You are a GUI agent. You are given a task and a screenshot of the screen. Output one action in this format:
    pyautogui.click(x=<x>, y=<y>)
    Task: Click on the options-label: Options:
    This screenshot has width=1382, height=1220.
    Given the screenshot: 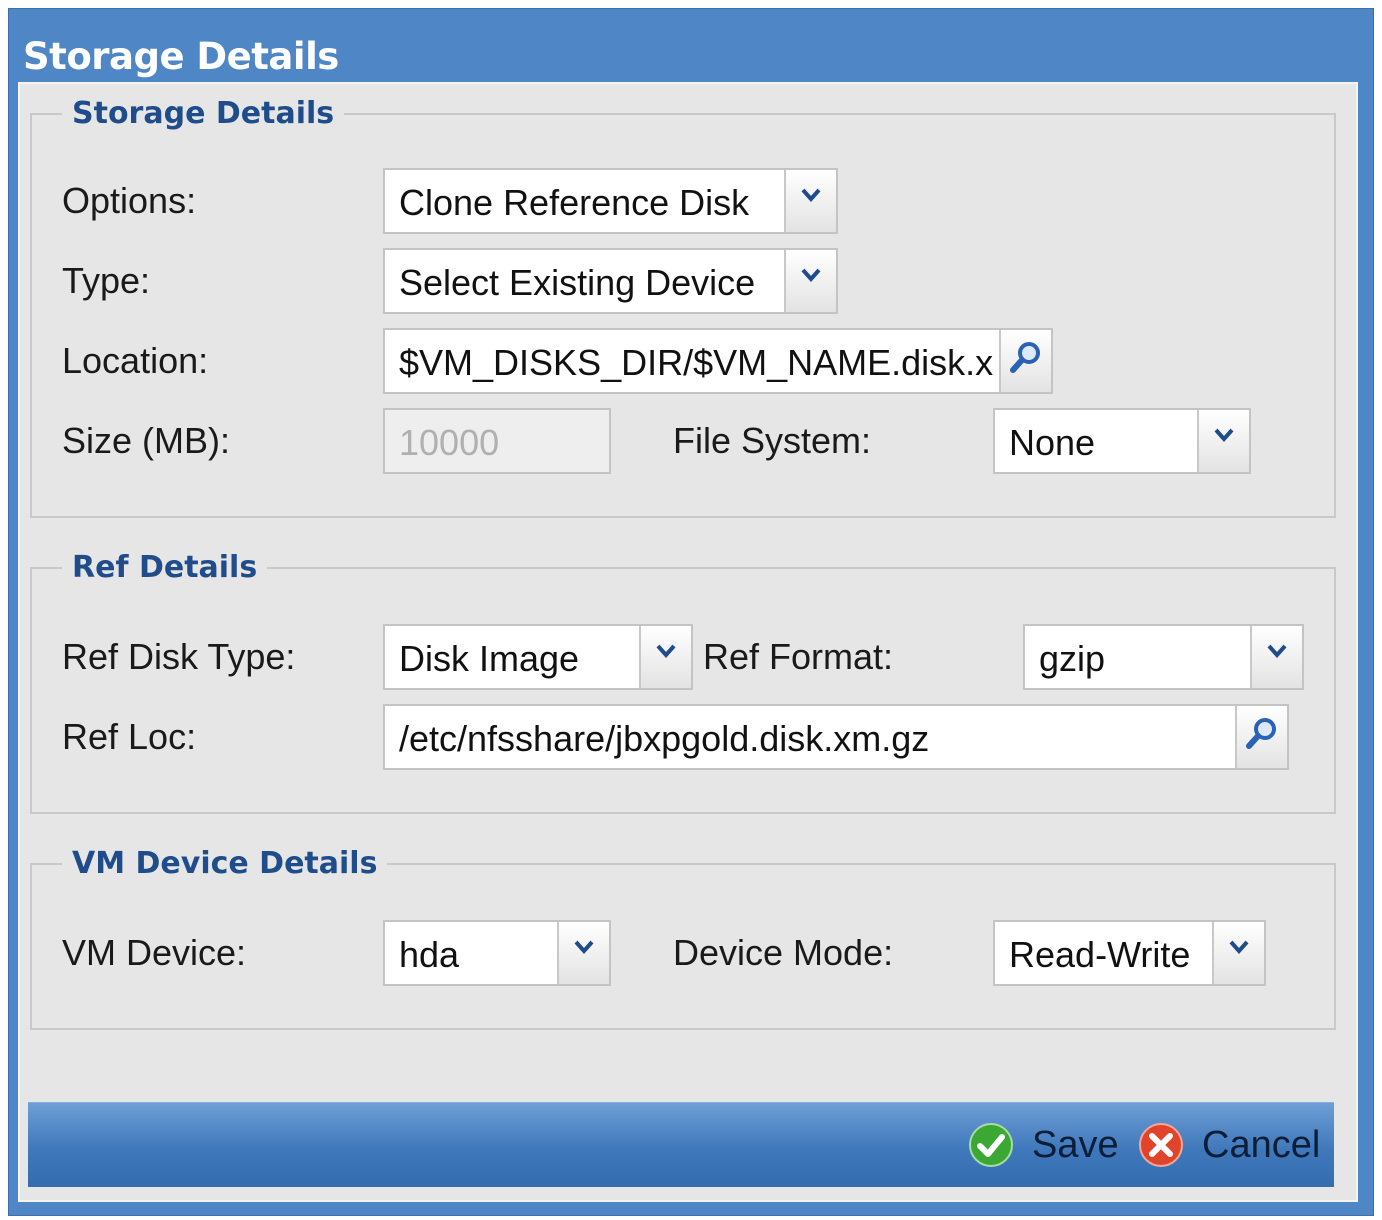 What is the action you would take?
    pyautogui.click(x=129, y=200)
    